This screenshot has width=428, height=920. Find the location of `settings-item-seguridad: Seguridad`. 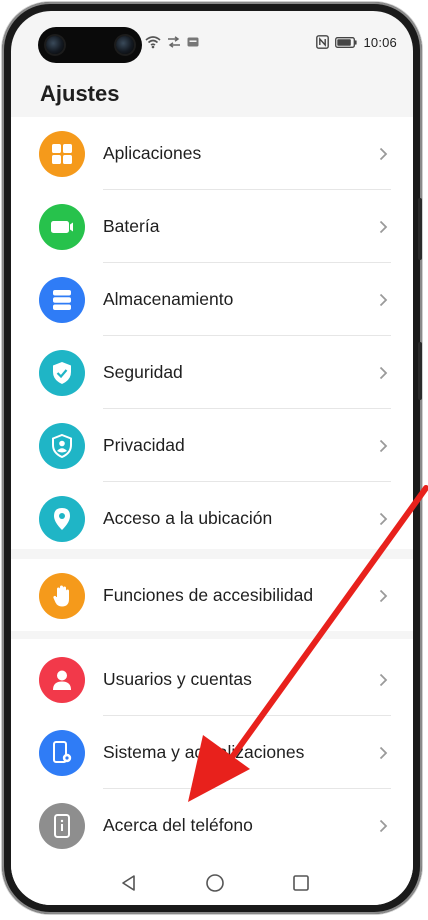

settings-item-seguridad: Seguridad is located at coordinates (212, 372).